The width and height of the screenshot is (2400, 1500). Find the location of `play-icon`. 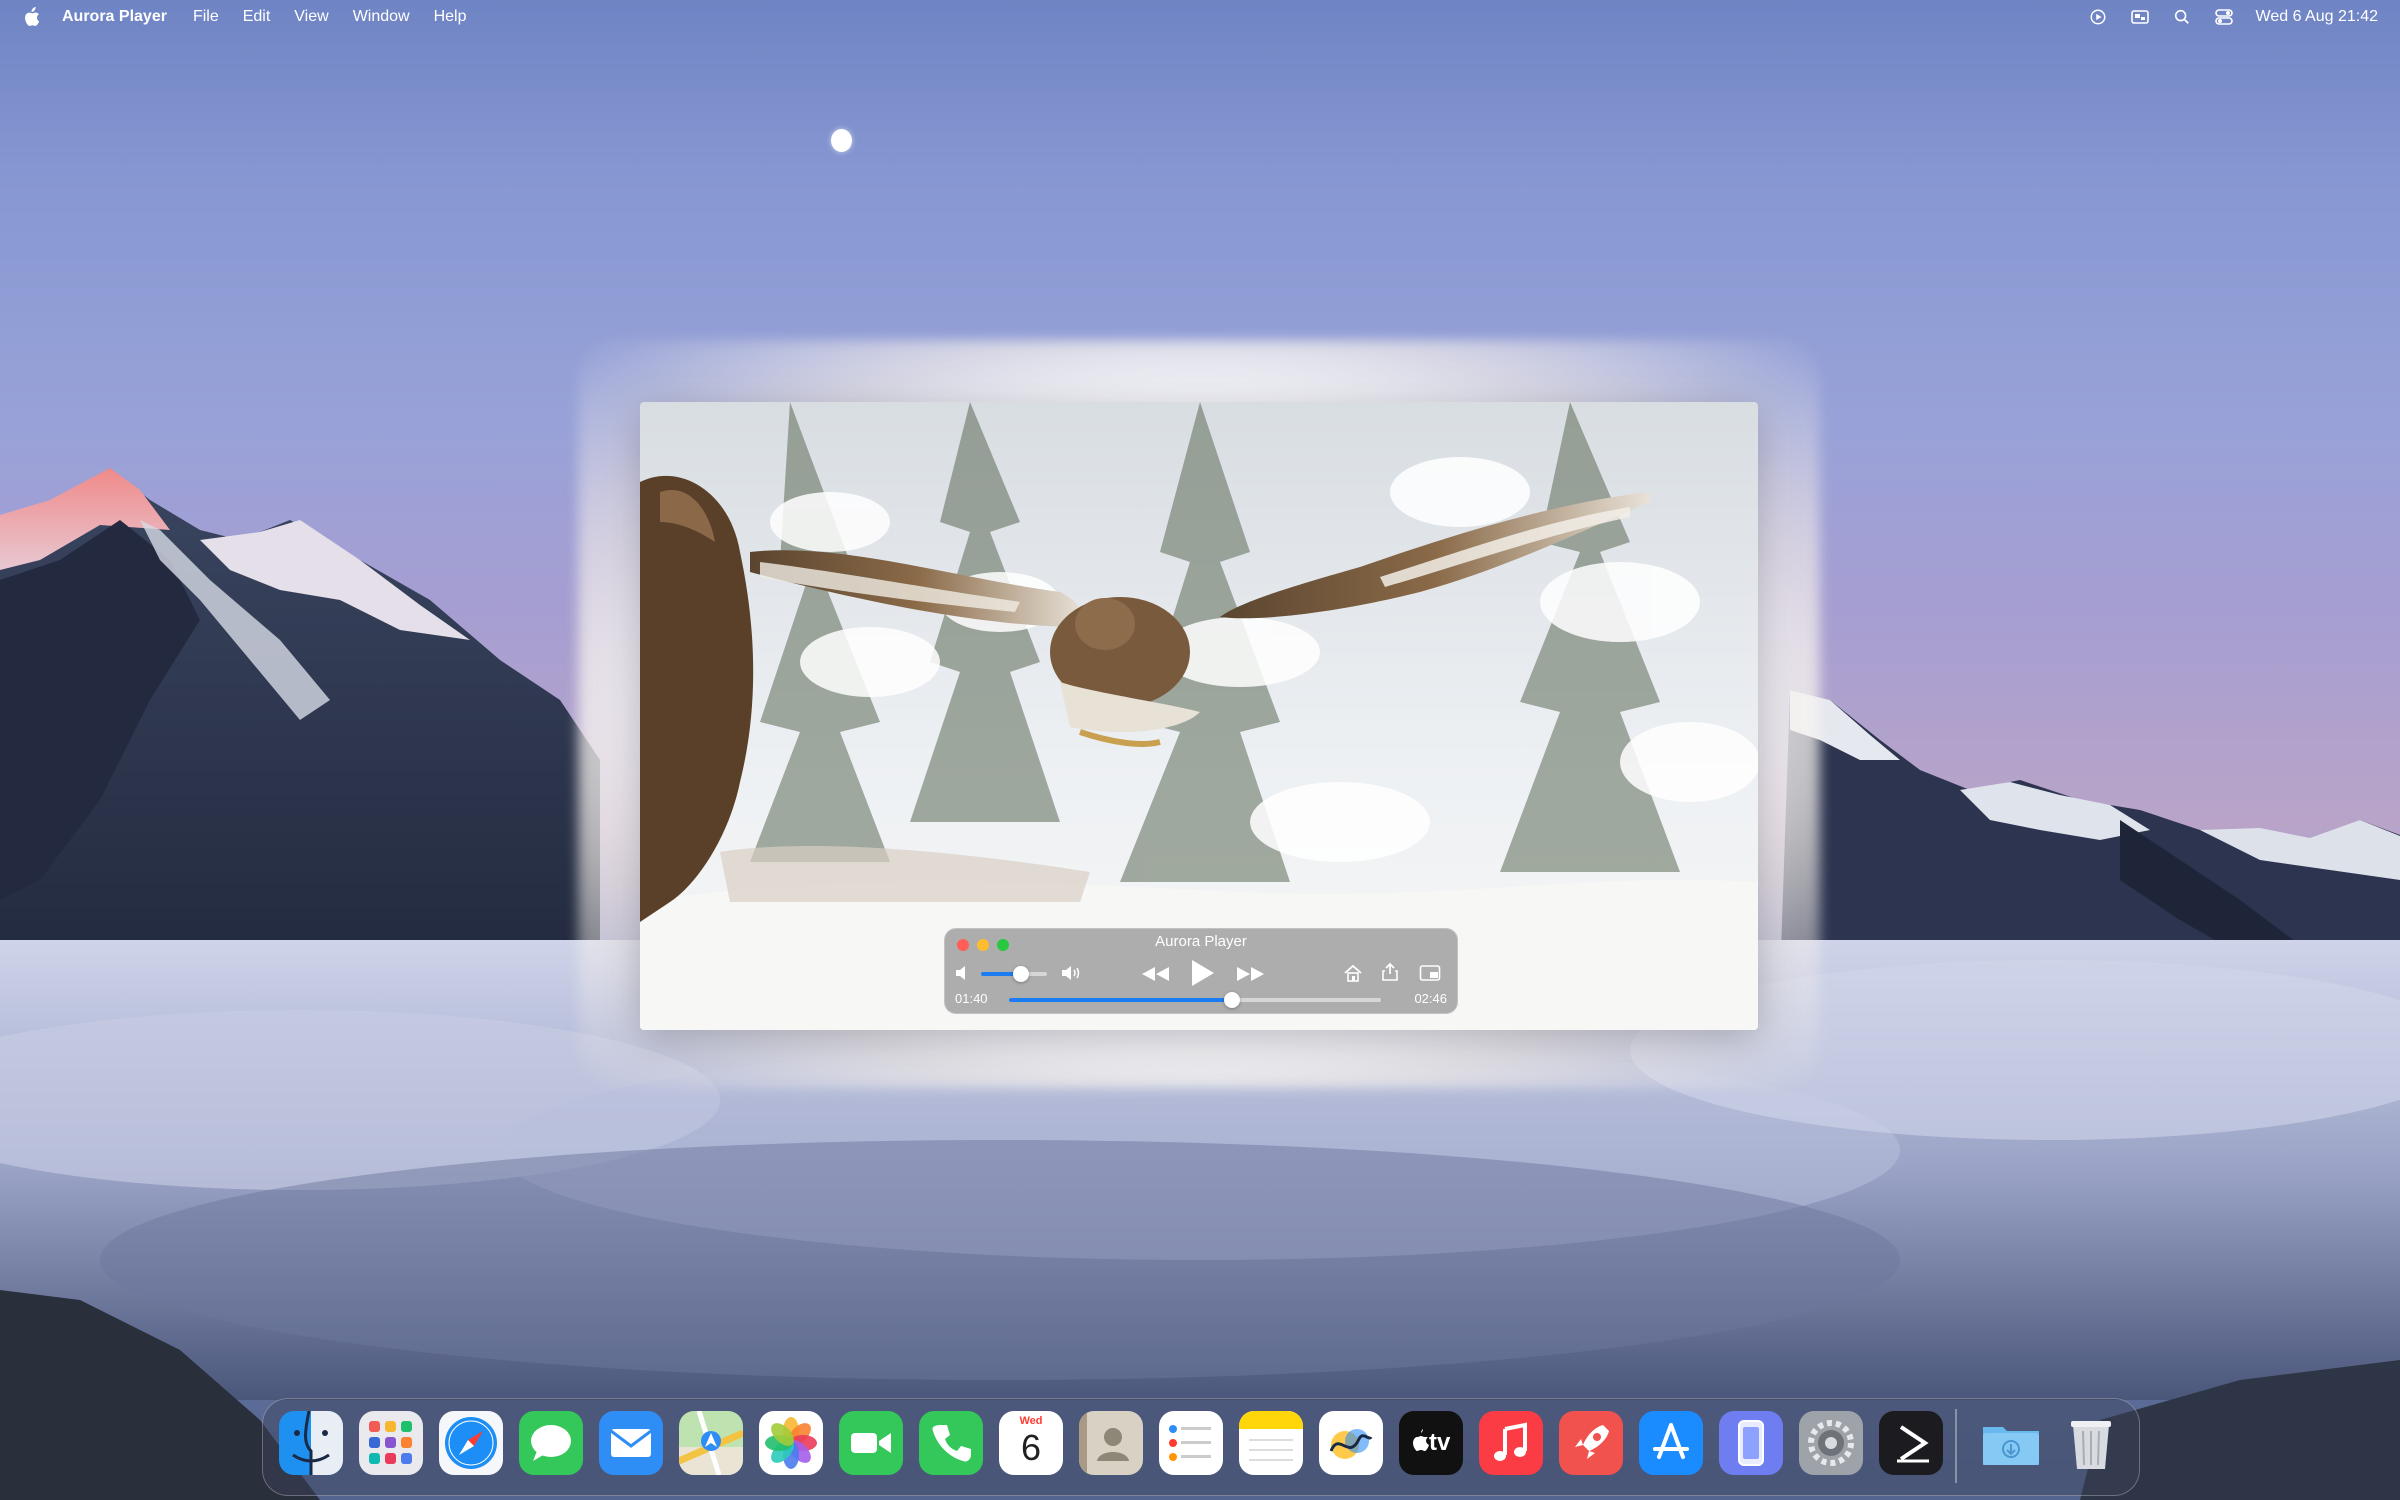

play-icon is located at coordinates (1202, 973).